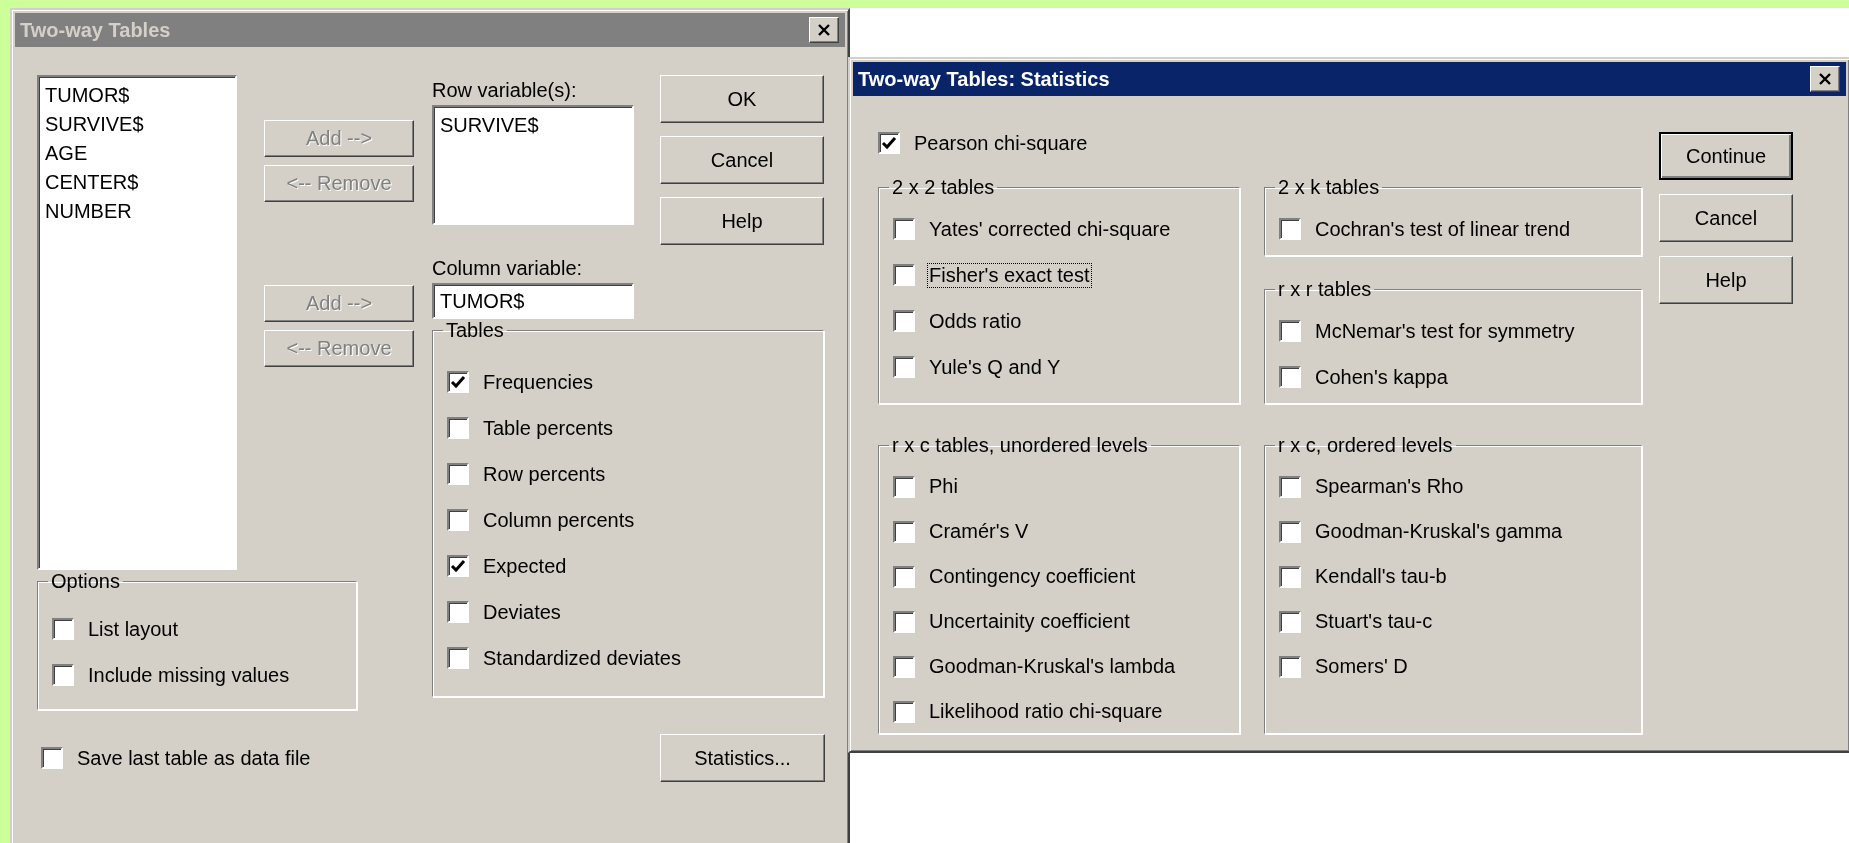 The width and height of the screenshot is (1849, 843). What do you see at coordinates (533, 165) in the screenshot?
I see `row-variable-list: SURVIVE$` at bounding box center [533, 165].